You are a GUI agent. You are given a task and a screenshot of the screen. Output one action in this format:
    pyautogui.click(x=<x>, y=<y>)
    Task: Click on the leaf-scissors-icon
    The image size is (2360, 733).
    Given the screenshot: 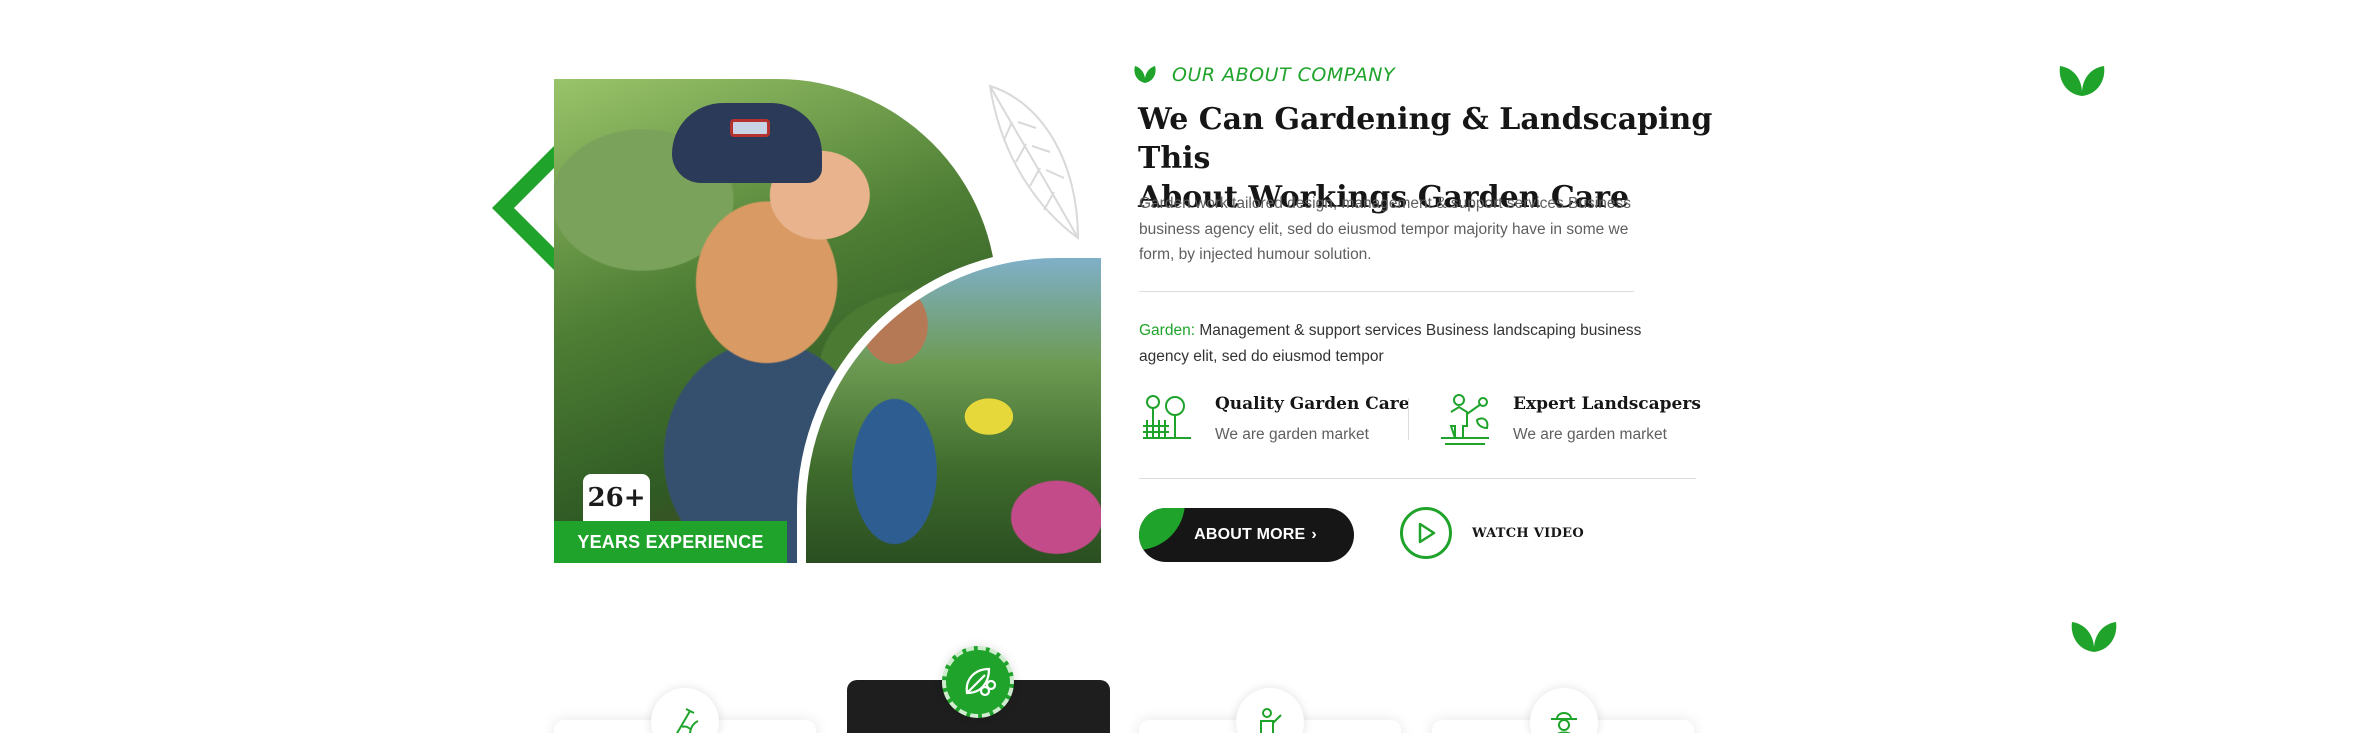 What is the action you would take?
    pyautogui.click(x=978, y=682)
    